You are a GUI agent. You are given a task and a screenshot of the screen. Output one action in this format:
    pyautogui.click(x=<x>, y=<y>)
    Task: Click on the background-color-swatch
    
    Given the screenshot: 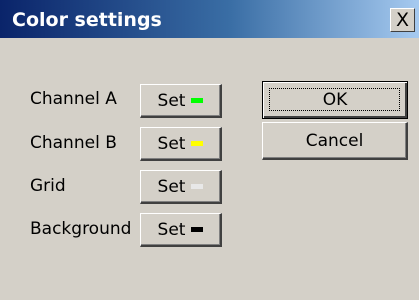 What is the action you would take?
    pyautogui.click(x=197, y=229)
    